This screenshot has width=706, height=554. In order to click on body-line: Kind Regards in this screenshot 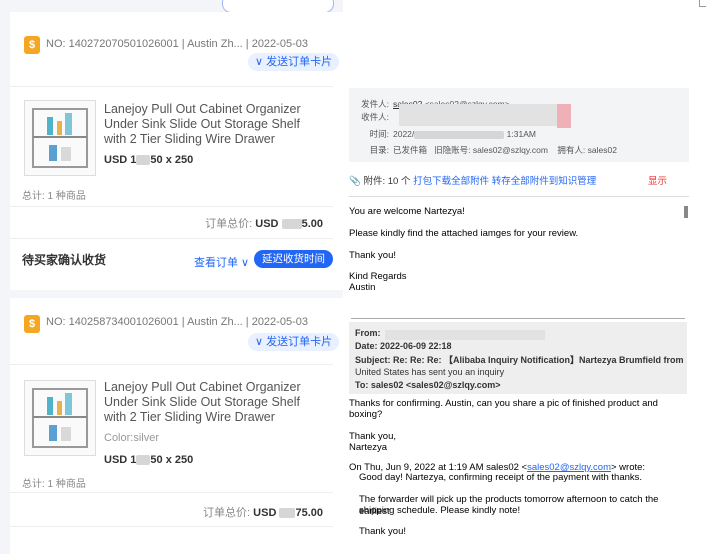, I will do `click(378, 276)`.